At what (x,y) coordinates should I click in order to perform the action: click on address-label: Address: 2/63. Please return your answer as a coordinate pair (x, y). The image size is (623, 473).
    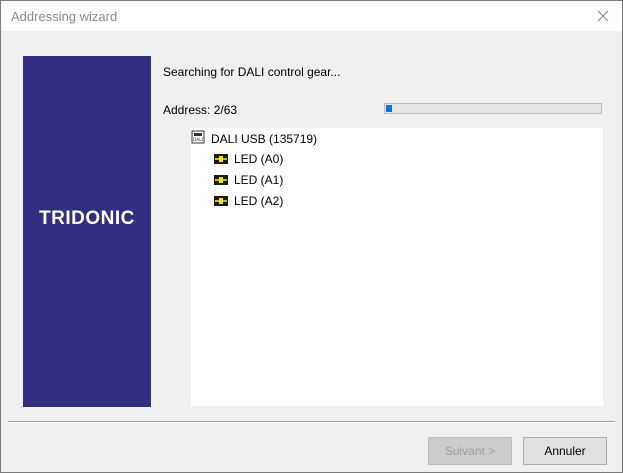
    Looking at the image, I should click on (200, 110).